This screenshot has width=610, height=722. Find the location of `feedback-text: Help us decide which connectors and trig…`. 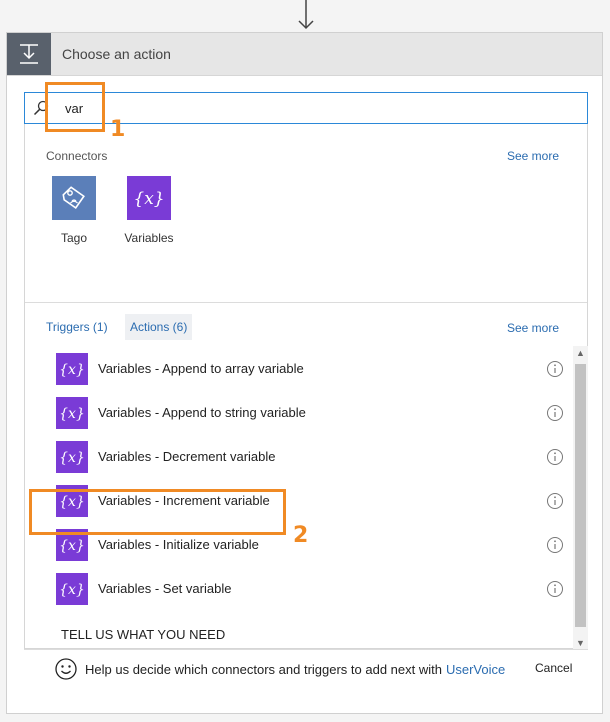

feedback-text: Help us decide which connectors and trig… is located at coordinates (263, 669).